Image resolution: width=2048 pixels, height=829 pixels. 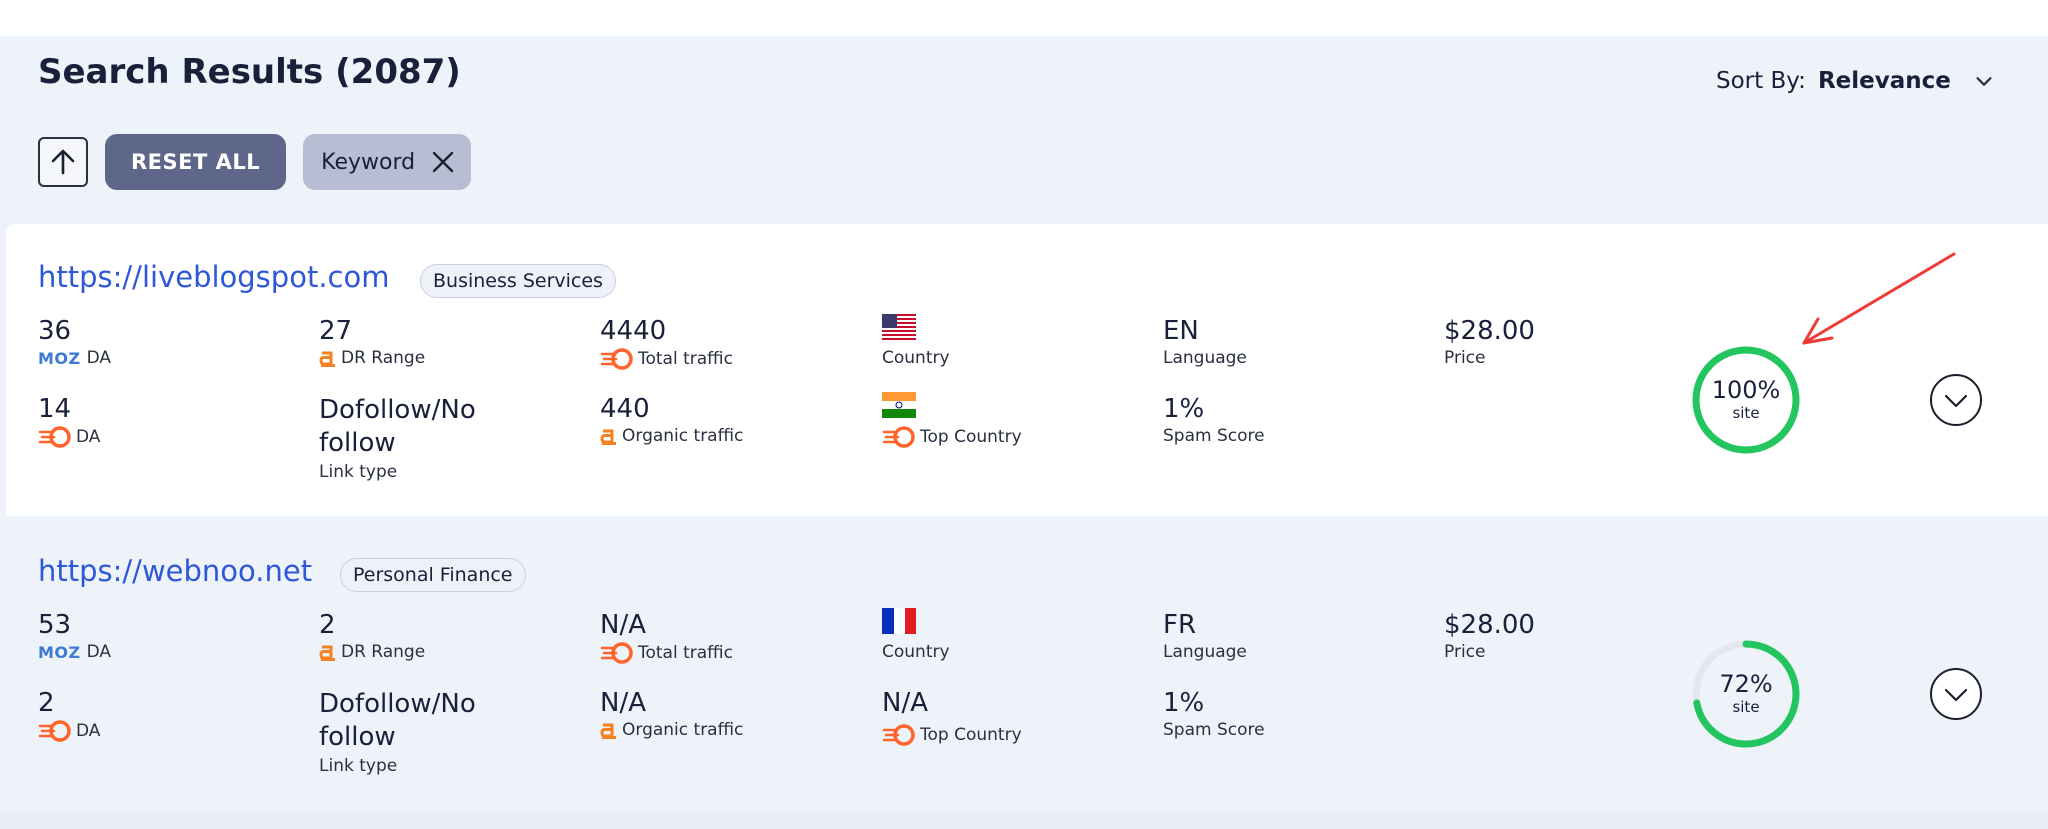 I want to click on india-flag-icon, so click(x=899, y=405).